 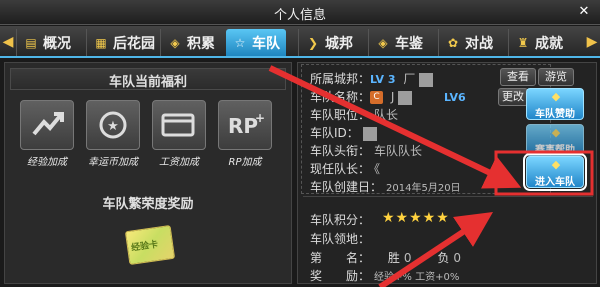 I want to click on close-button: ✕, so click(x=584, y=12).